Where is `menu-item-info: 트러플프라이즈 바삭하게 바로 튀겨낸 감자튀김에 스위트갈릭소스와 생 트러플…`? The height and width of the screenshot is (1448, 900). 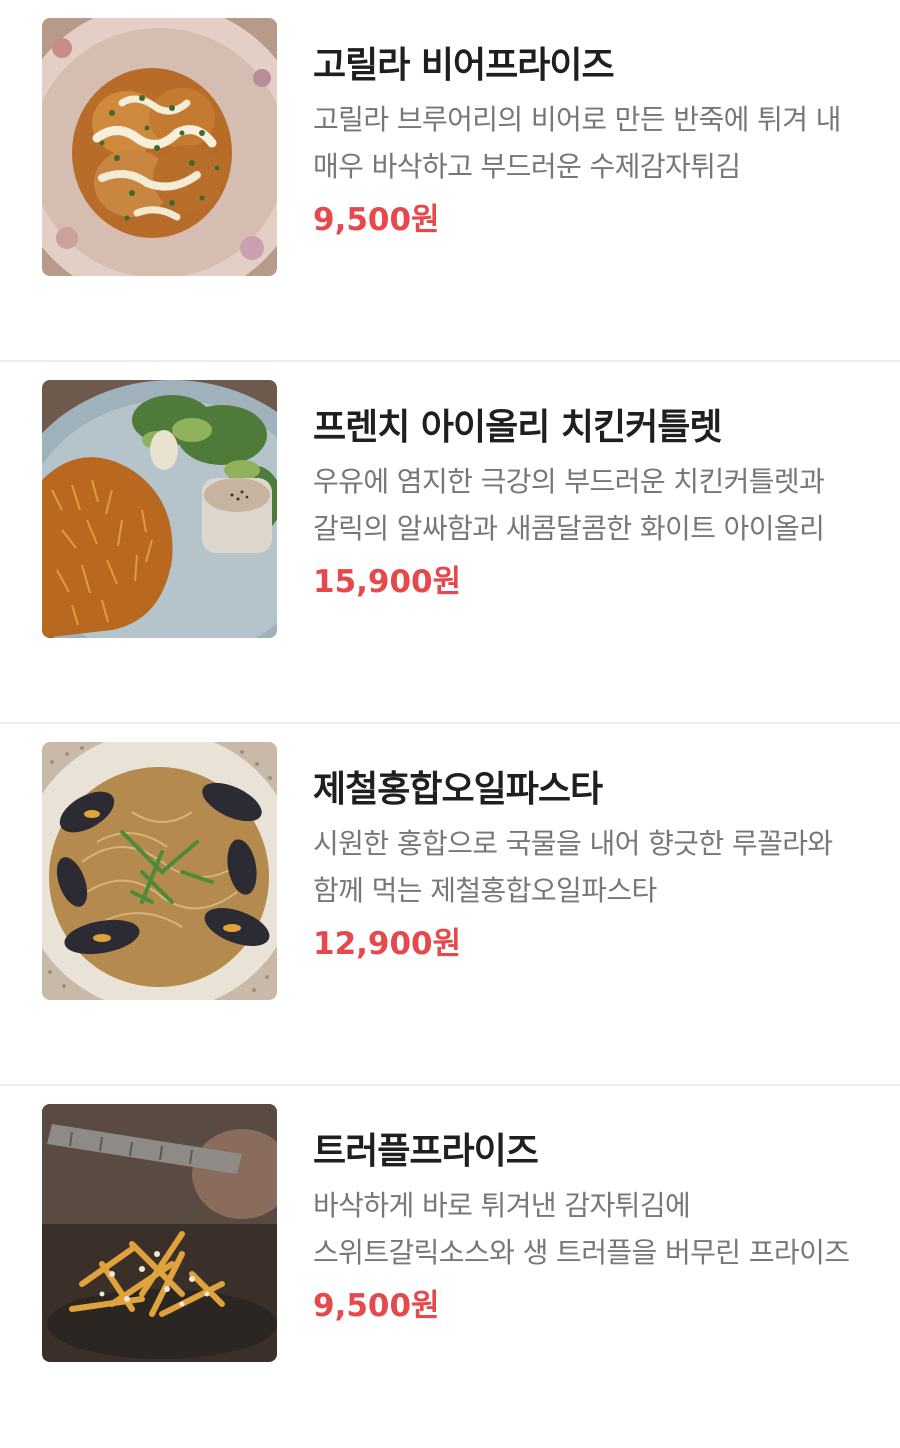
menu-item-info: 트러플프라이즈 바삭하게 바로 튀겨낸 감자튀김에 스위트갈릭소스와 생 트러플… is located at coordinates (591, 1227).